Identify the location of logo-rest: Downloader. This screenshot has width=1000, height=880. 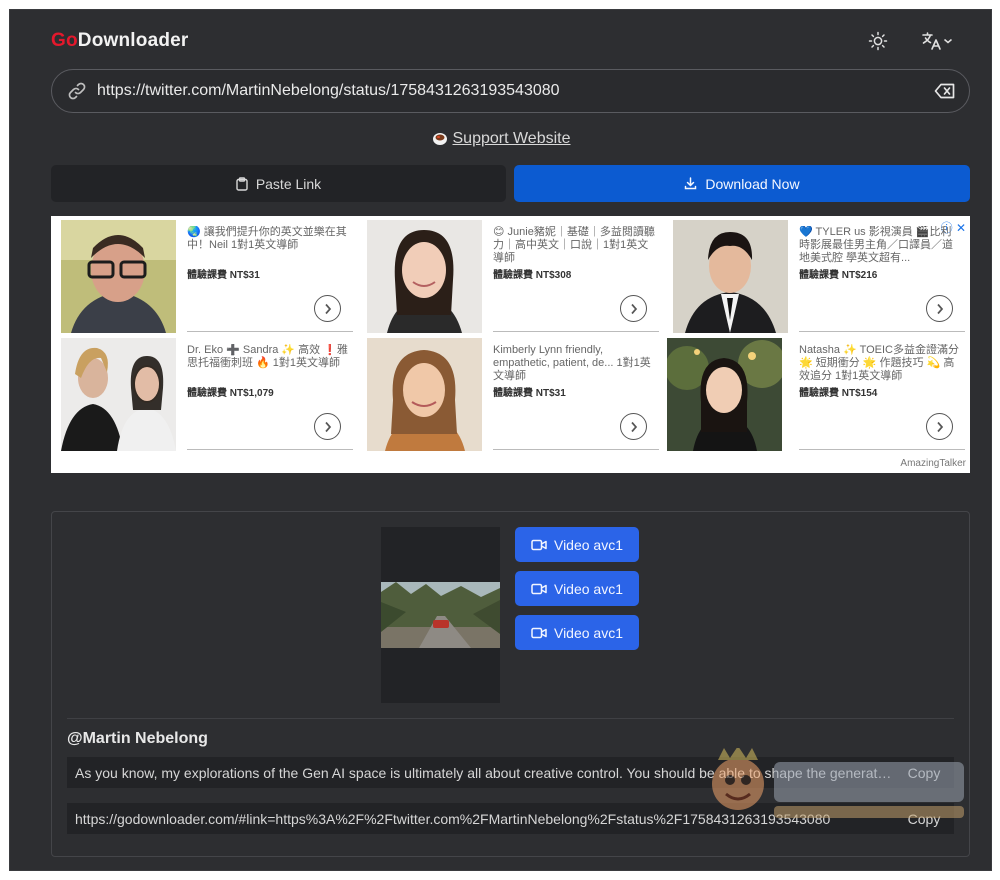
(133, 40).